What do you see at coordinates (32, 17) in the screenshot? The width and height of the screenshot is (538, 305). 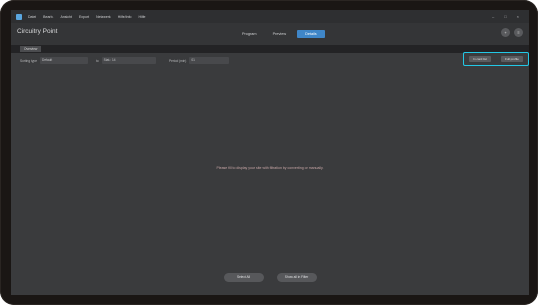 I see `menu-item-file: Datei` at bounding box center [32, 17].